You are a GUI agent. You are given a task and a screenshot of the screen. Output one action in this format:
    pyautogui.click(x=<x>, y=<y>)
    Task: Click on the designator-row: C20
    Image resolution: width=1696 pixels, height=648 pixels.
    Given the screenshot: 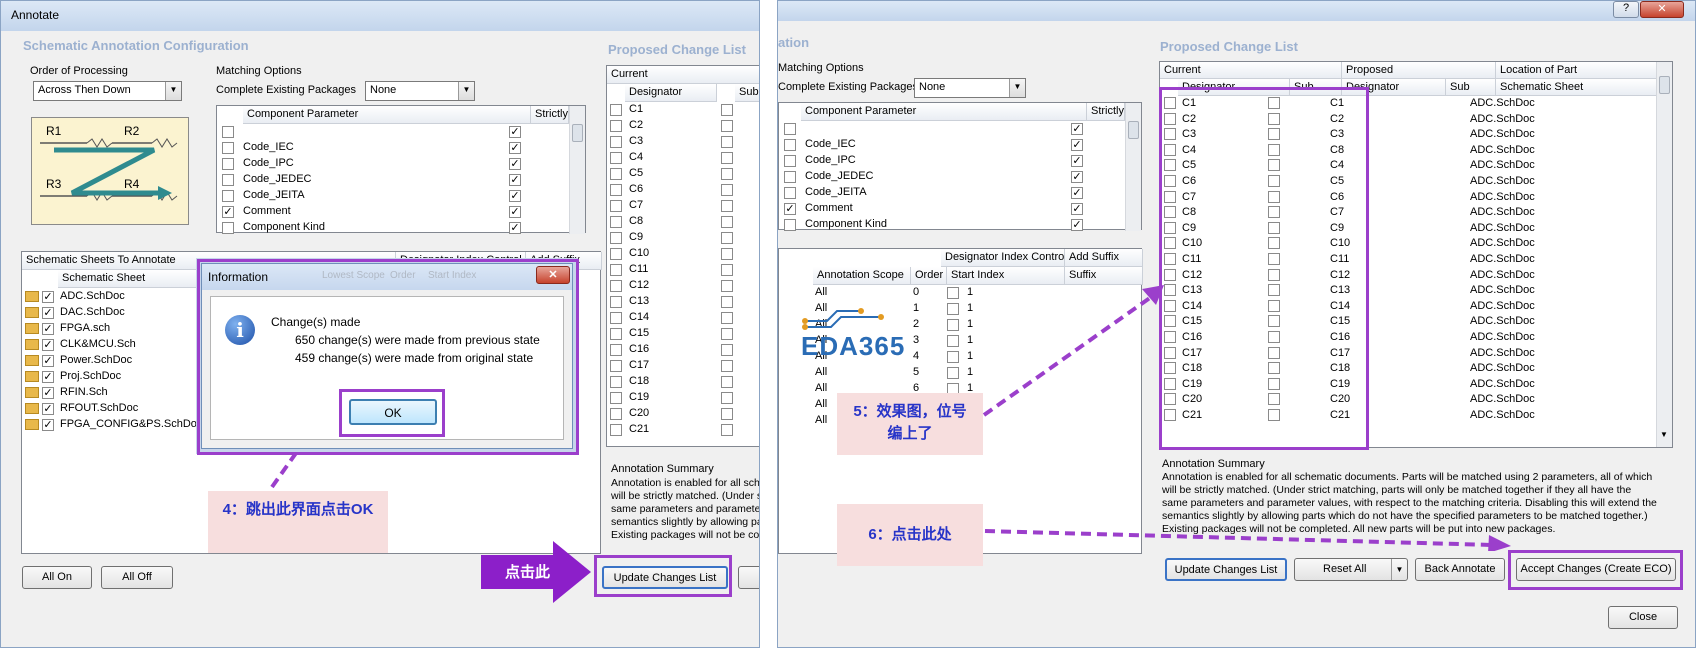 What is the action you would take?
    pyautogui.click(x=683, y=414)
    